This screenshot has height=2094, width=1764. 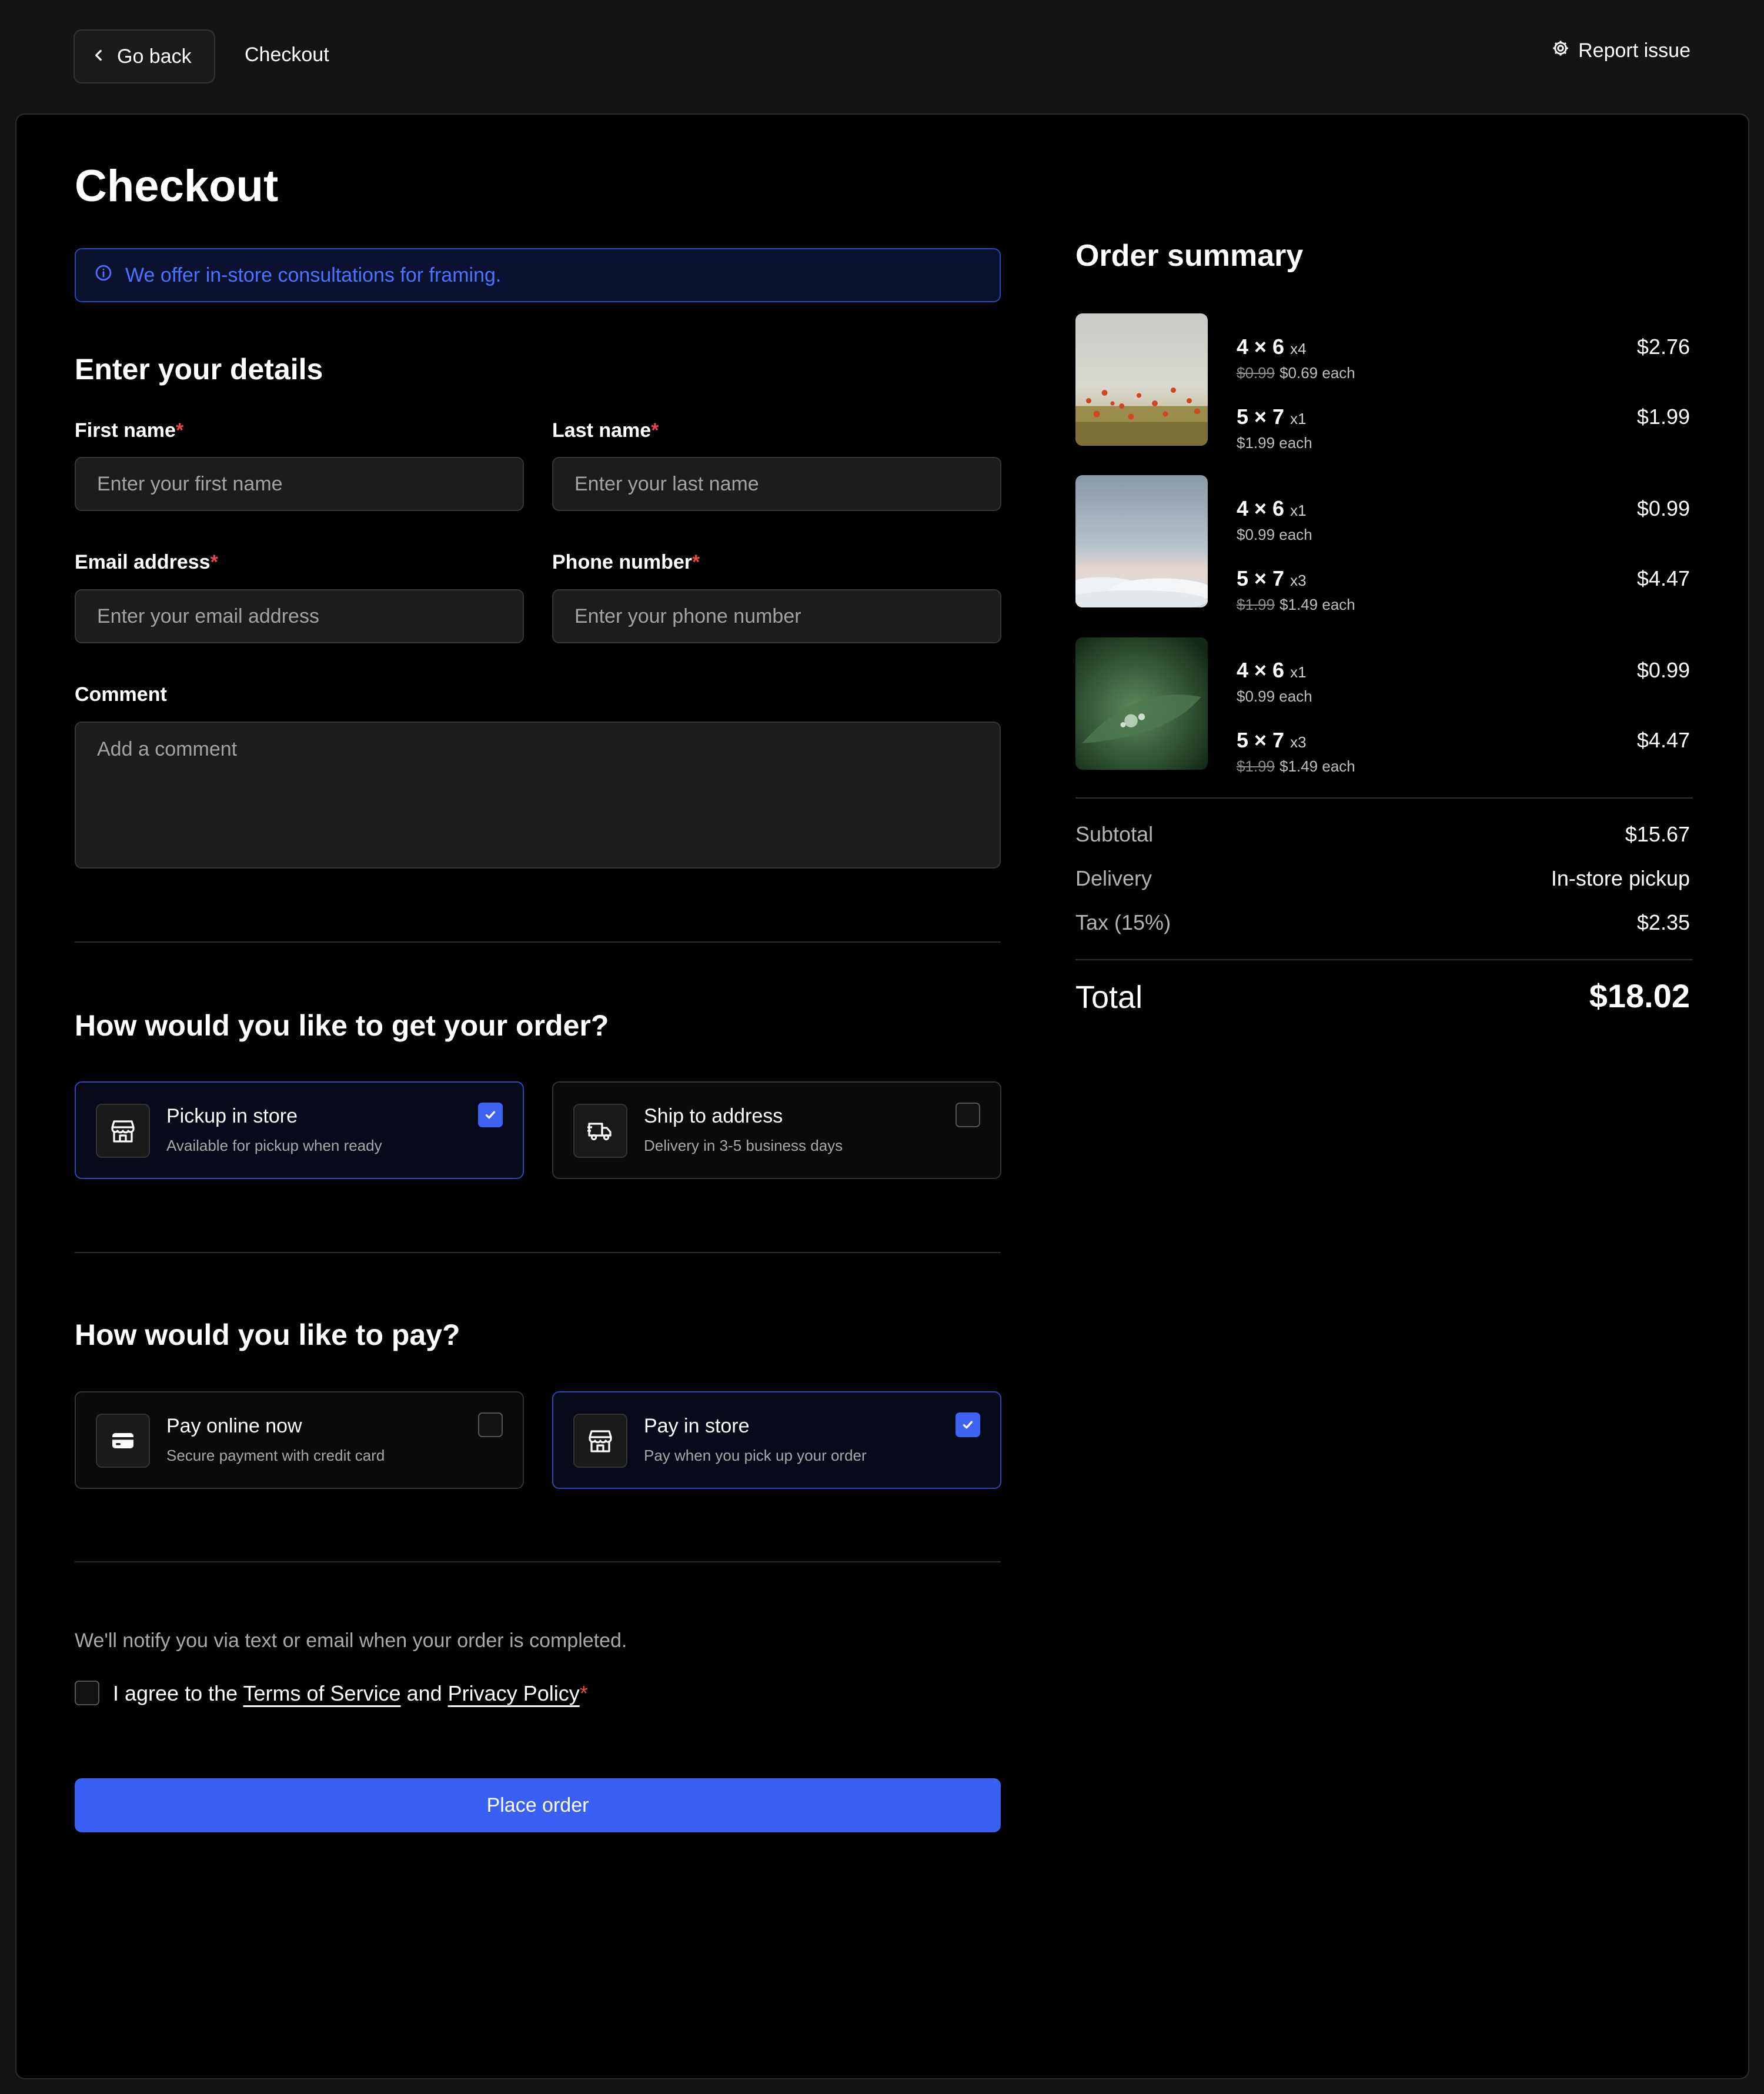 I want to click on delivery-label: Delivery, so click(x=1113, y=878).